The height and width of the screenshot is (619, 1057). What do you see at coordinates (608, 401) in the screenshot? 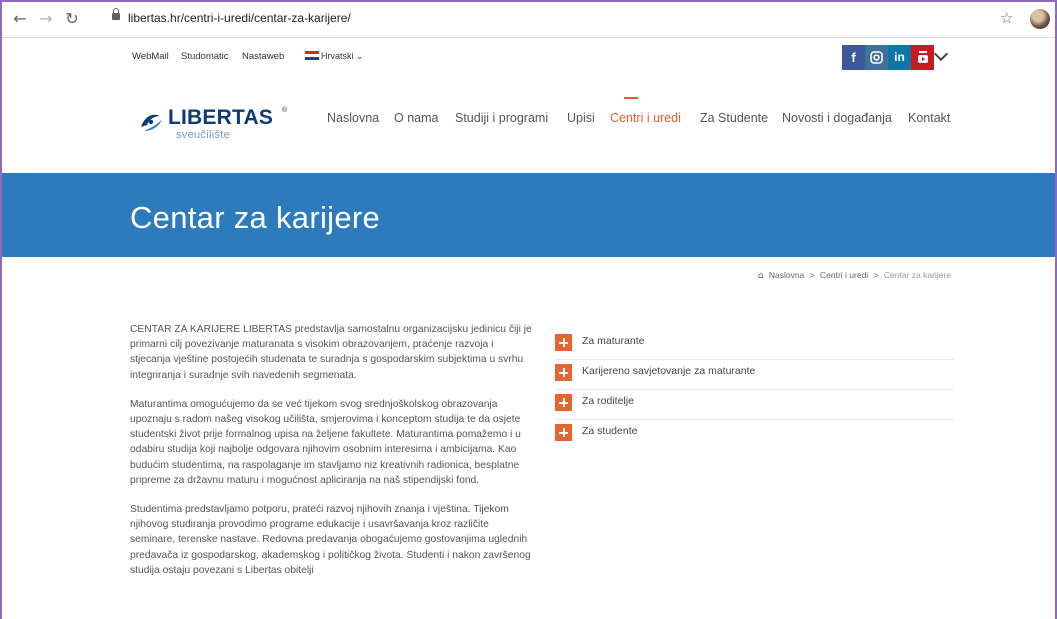
I see `accordion-label: Za roditelje` at bounding box center [608, 401].